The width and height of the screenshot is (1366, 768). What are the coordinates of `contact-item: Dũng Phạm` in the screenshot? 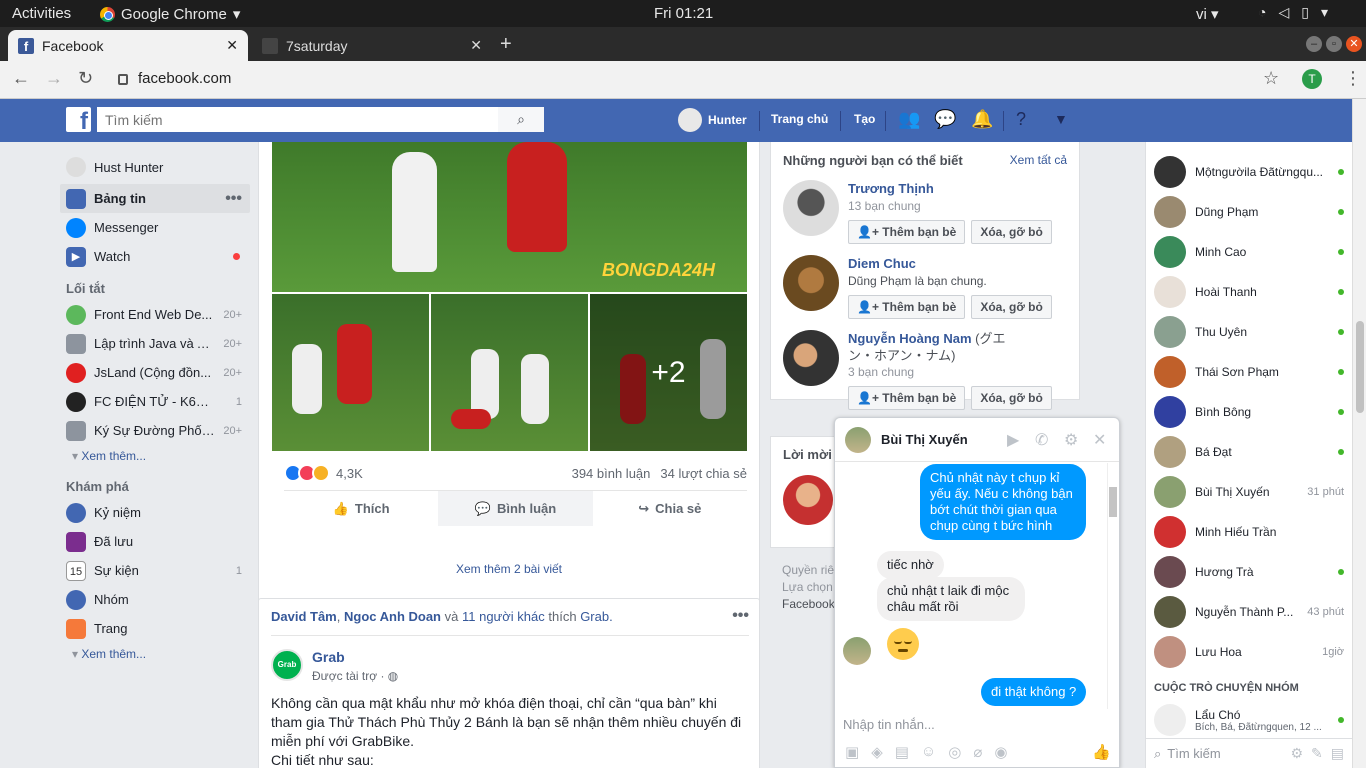 It's located at (1249, 212).